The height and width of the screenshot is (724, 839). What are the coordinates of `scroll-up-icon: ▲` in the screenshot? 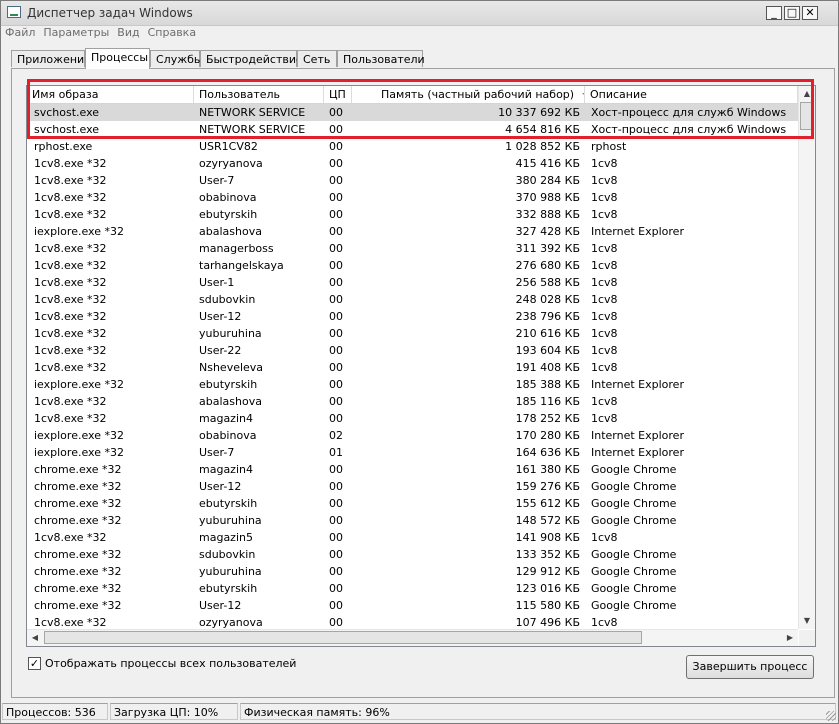 It's located at (807, 94).